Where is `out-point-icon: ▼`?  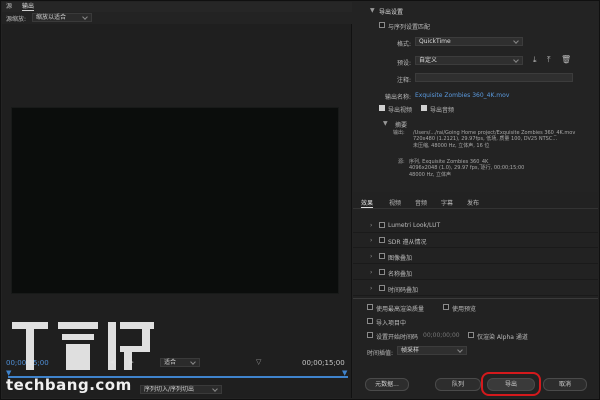
out-point-icon: ▼ is located at coordinates (344, 373).